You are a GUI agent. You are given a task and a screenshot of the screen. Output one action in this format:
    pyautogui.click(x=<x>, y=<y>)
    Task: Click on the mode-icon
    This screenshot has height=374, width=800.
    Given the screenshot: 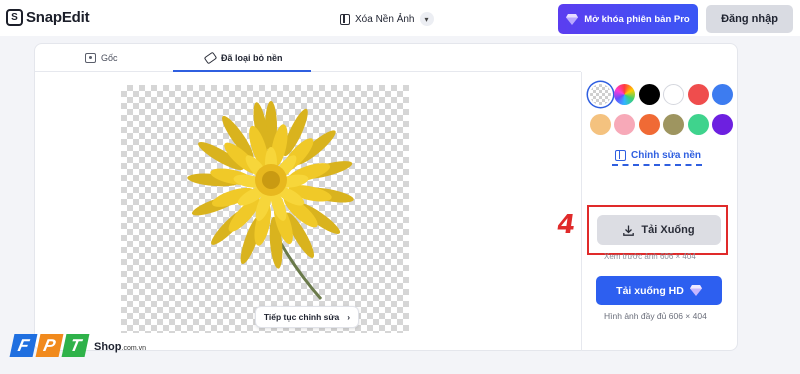 What is the action you would take?
    pyautogui.click(x=345, y=19)
    